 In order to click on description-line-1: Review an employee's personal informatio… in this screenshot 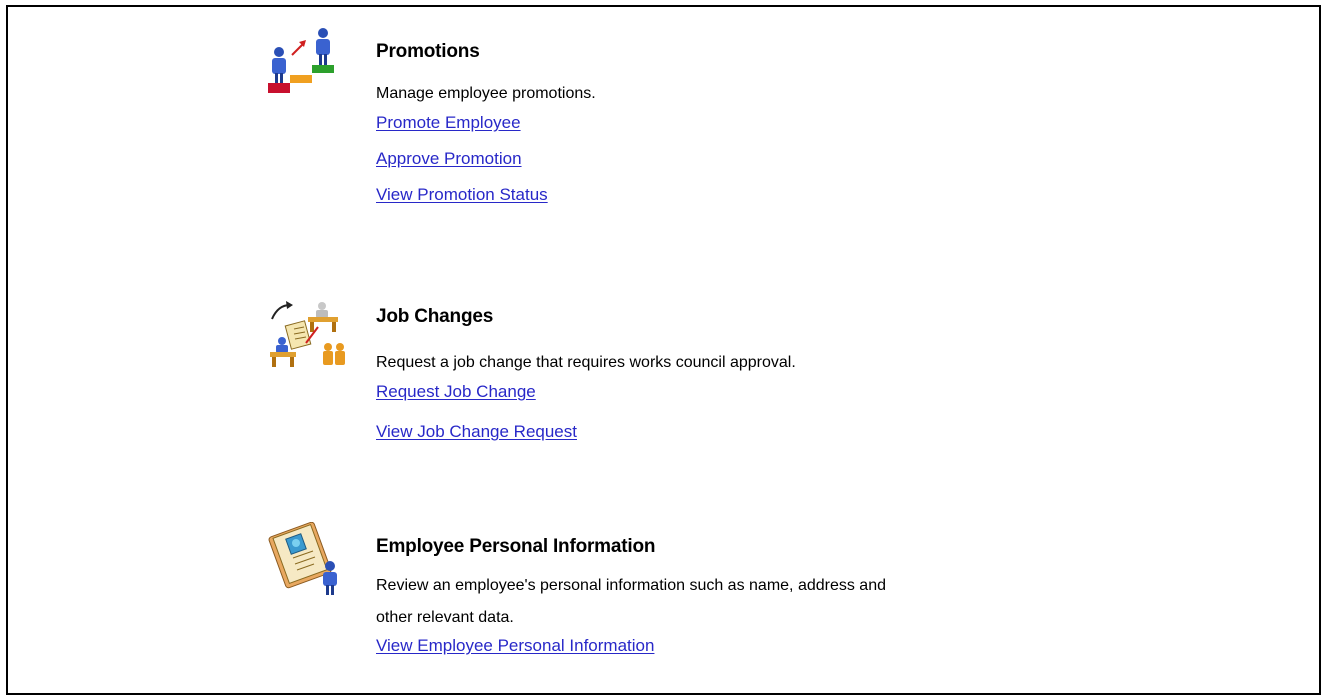, I will do `click(631, 585)`.